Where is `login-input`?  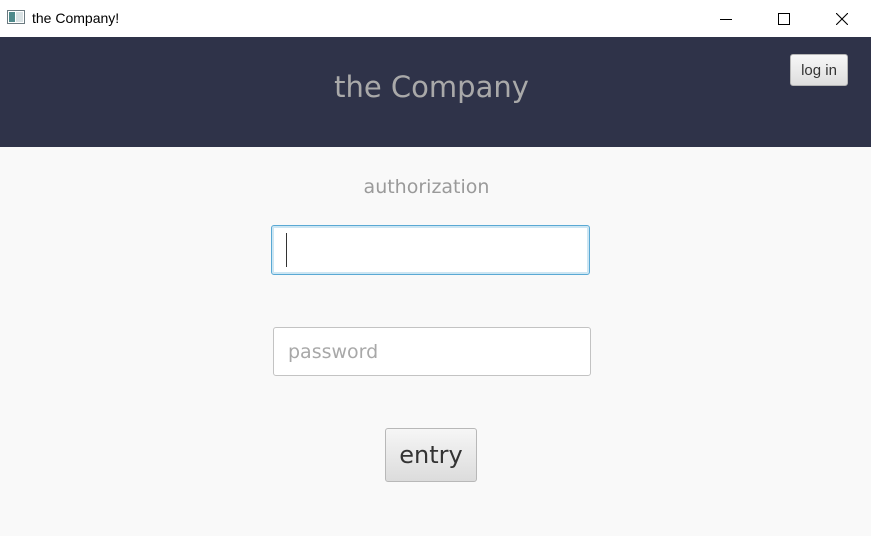
login-input is located at coordinates (430, 250).